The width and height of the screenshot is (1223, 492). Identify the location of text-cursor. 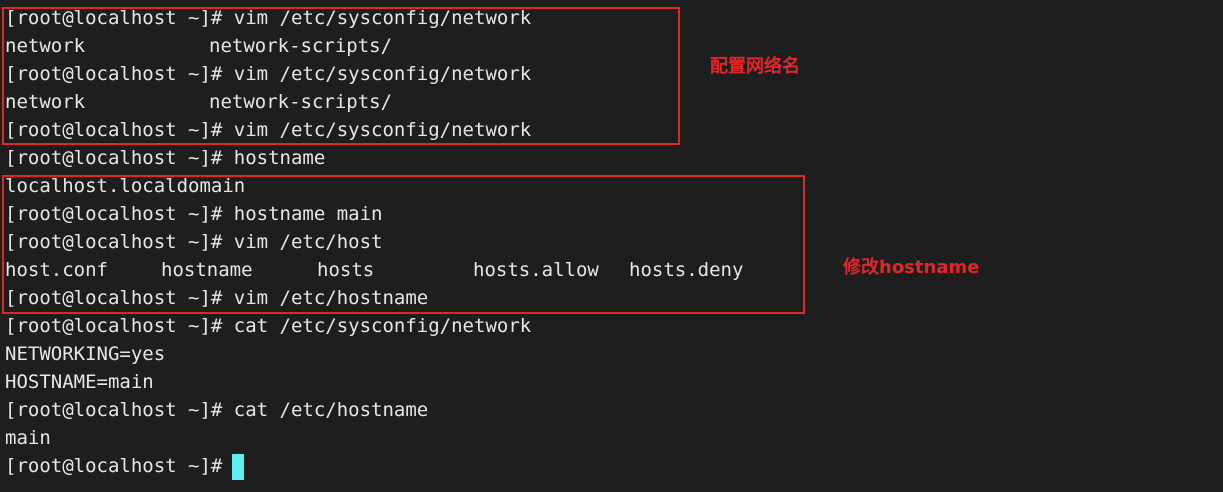
(238, 466).